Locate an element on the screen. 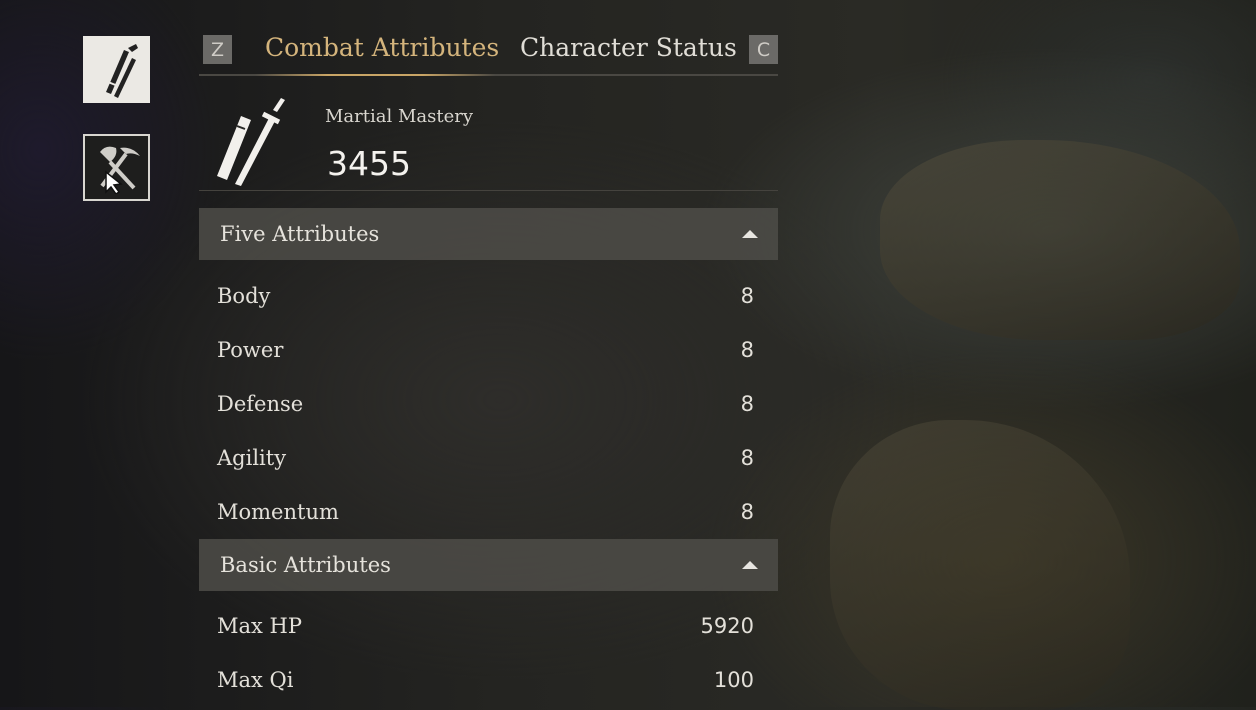  attribute-name: Body is located at coordinates (244, 296).